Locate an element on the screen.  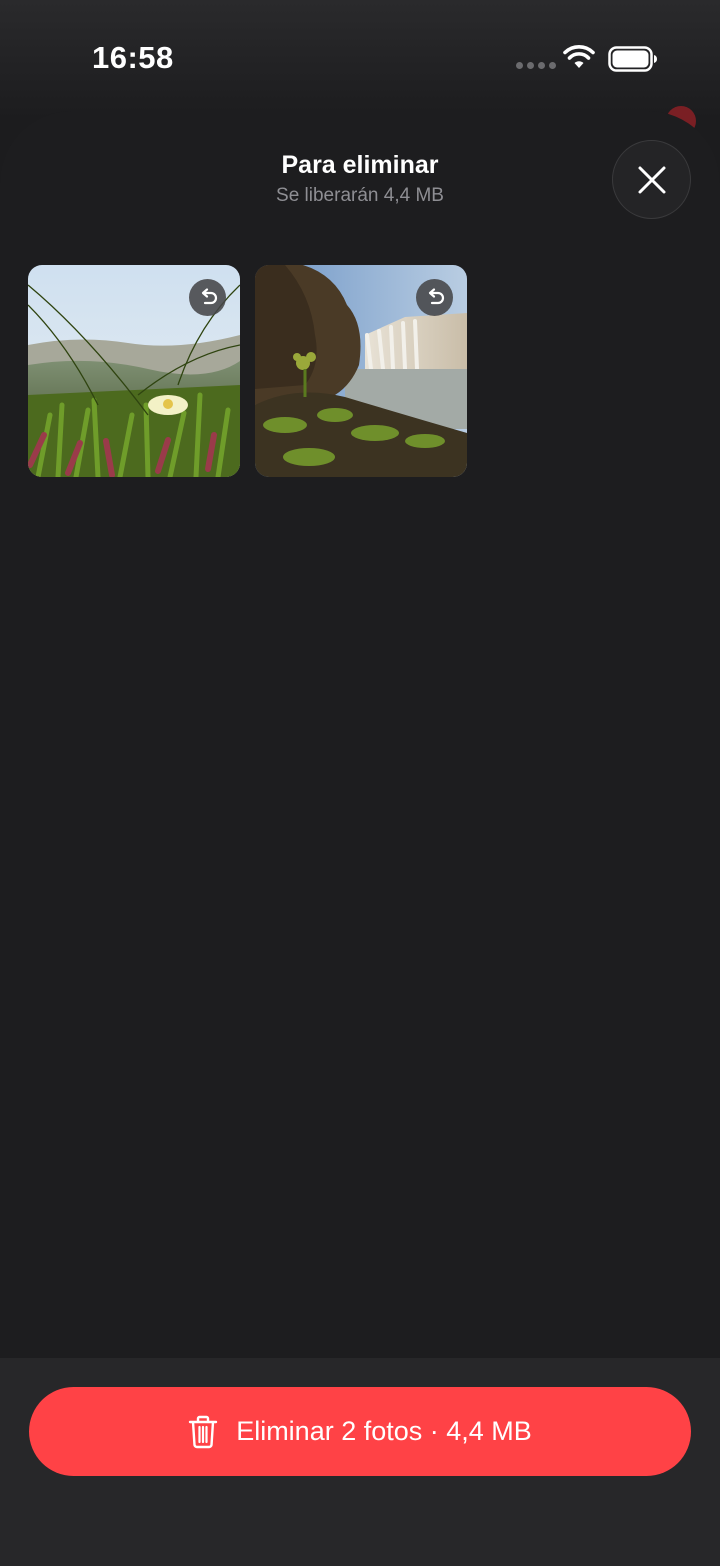
battery-icon is located at coordinates (632, 59).